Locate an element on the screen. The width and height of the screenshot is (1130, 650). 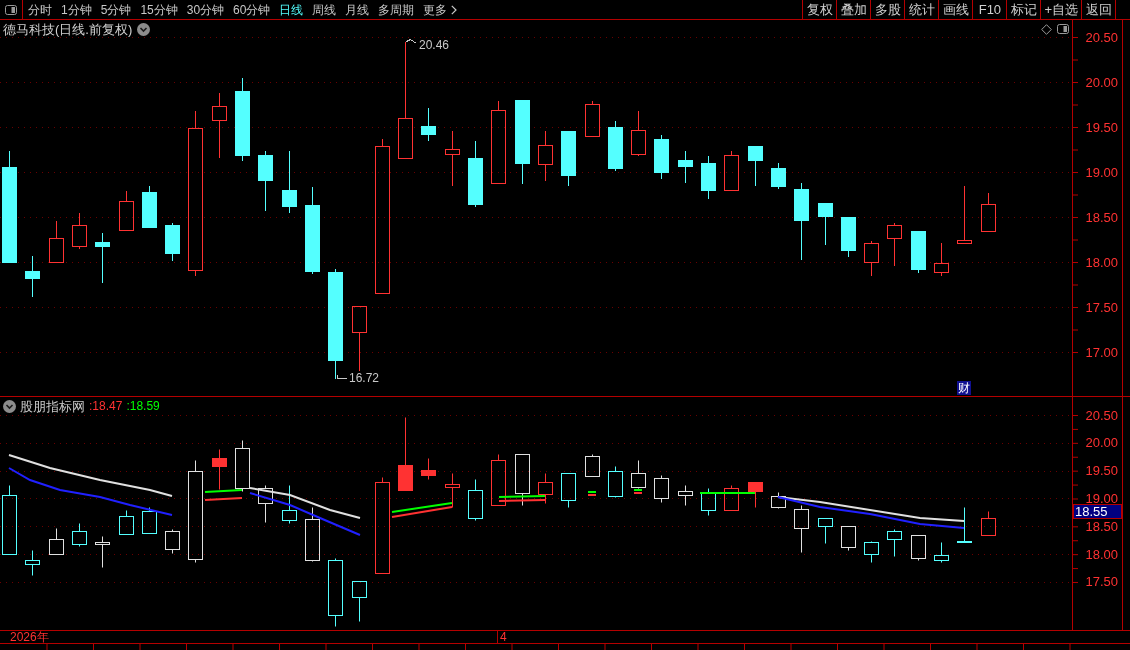
period-tab: 15分钟 is located at coordinates (159, 9).